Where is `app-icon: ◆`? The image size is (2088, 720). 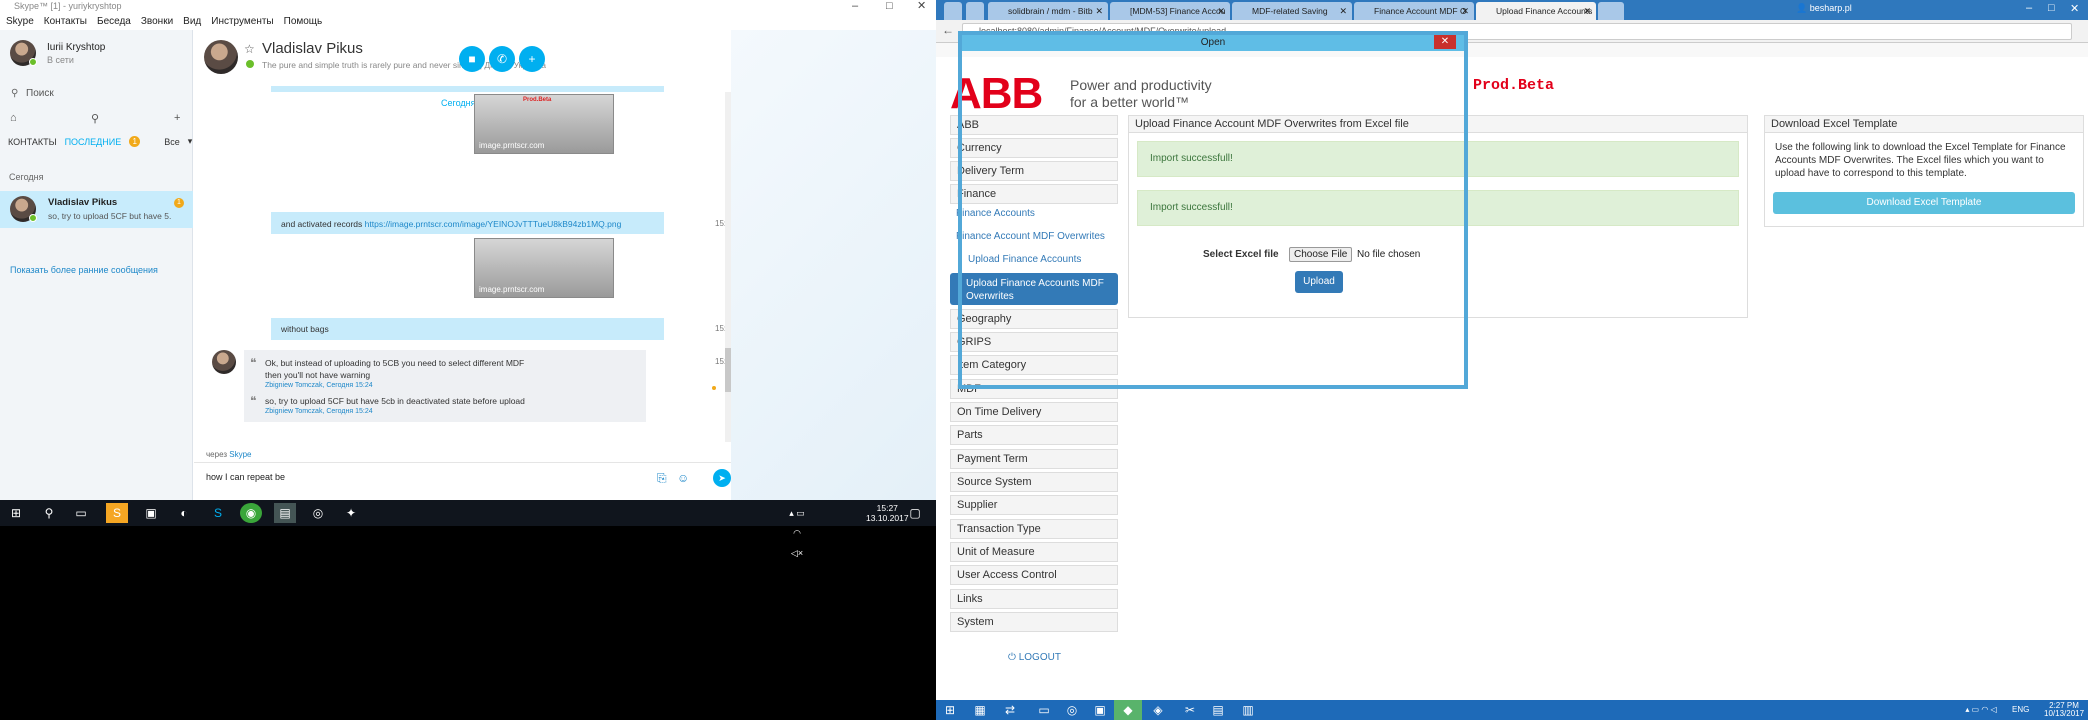 app-icon: ◆ is located at coordinates (1128, 710).